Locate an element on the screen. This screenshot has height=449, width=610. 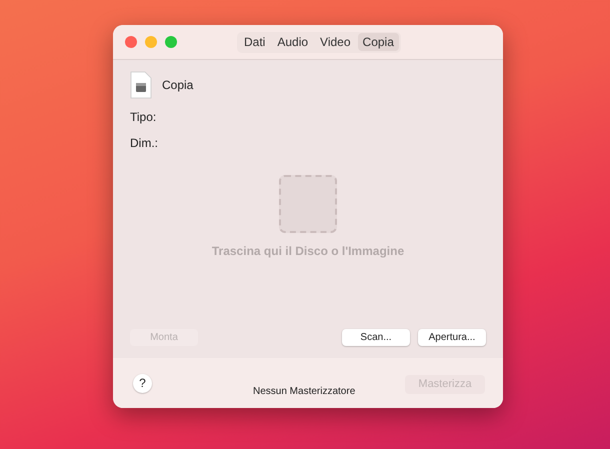
drop-zone is located at coordinates (308, 204).